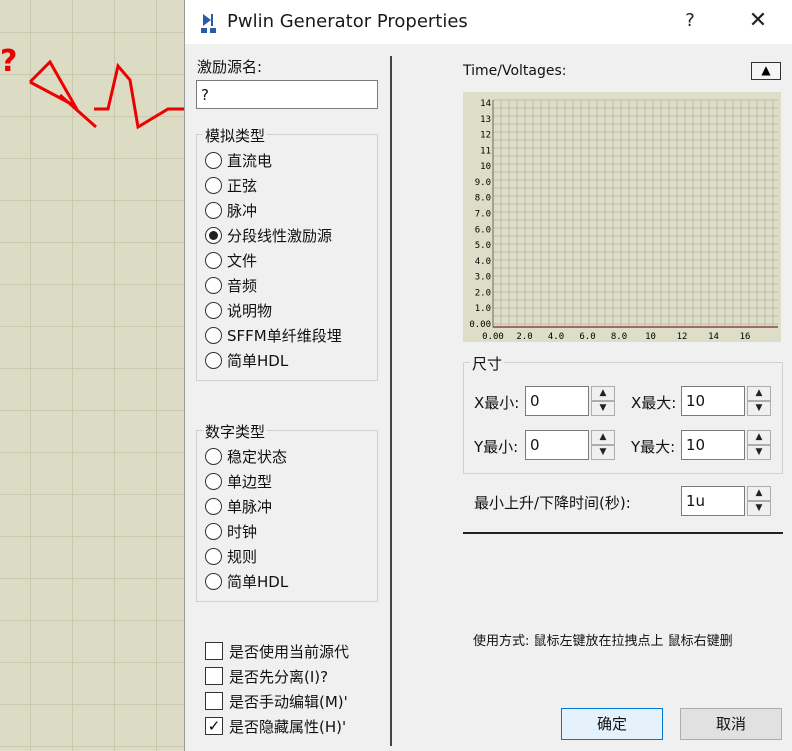 The image size is (792, 751). Describe the element at coordinates (257, 456) in the screenshot. I see `digital-option-label: 稳定状态` at that location.